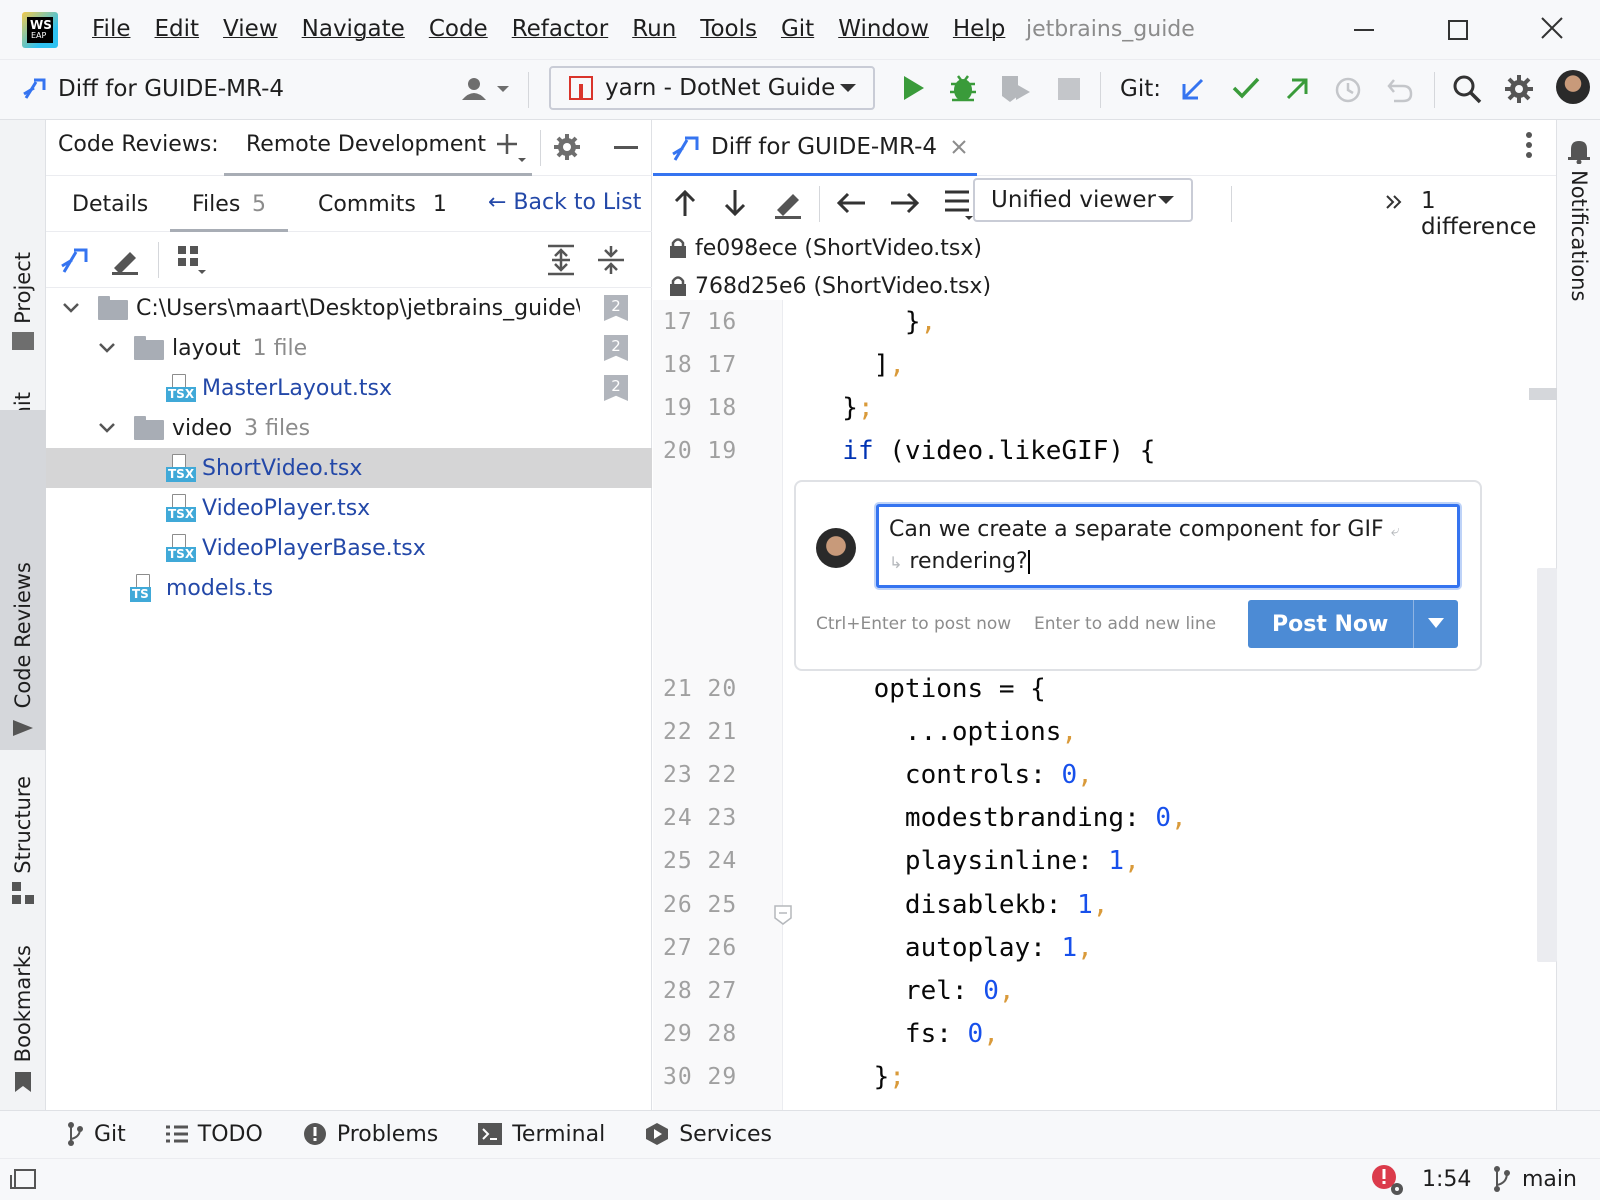 This screenshot has height=1200, width=1600. Describe the element at coordinates (883, 29) in the screenshot. I see `menu-window: Window` at that location.